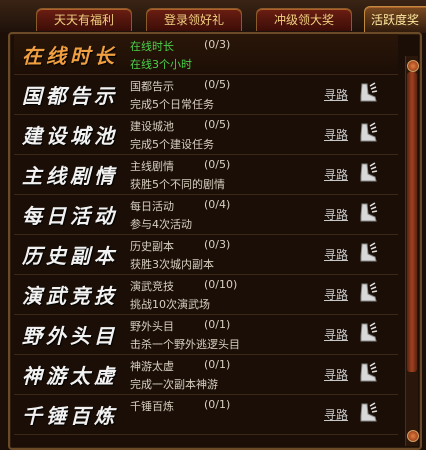 This screenshot has width=426, height=450. Describe the element at coordinates (217, 204) in the screenshot. I see `task-progress: (0/4)` at that location.